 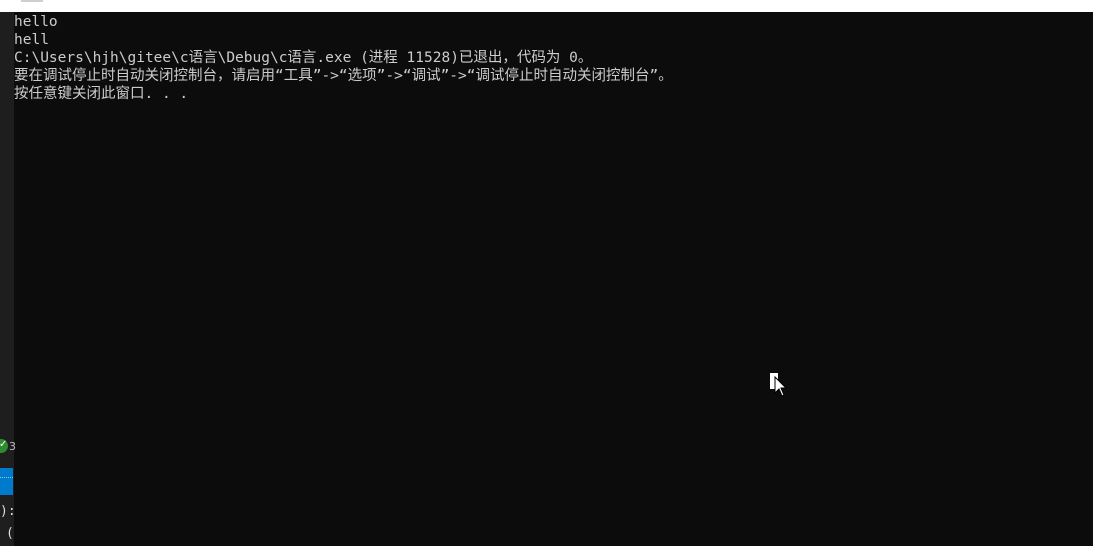 What do you see at coordinates (6, 478) in the screenshot?
I see `background-status-dots` at bounding box center [6, 478].